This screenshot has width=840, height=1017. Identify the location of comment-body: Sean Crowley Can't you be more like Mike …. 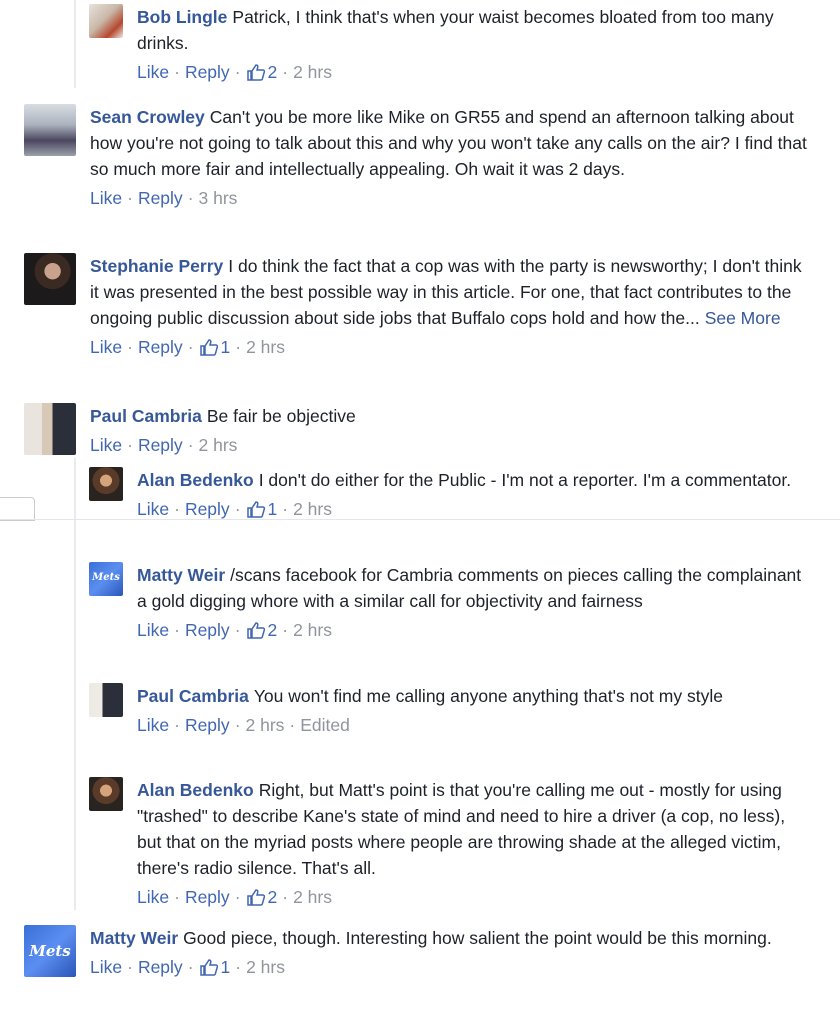
(452, 157).